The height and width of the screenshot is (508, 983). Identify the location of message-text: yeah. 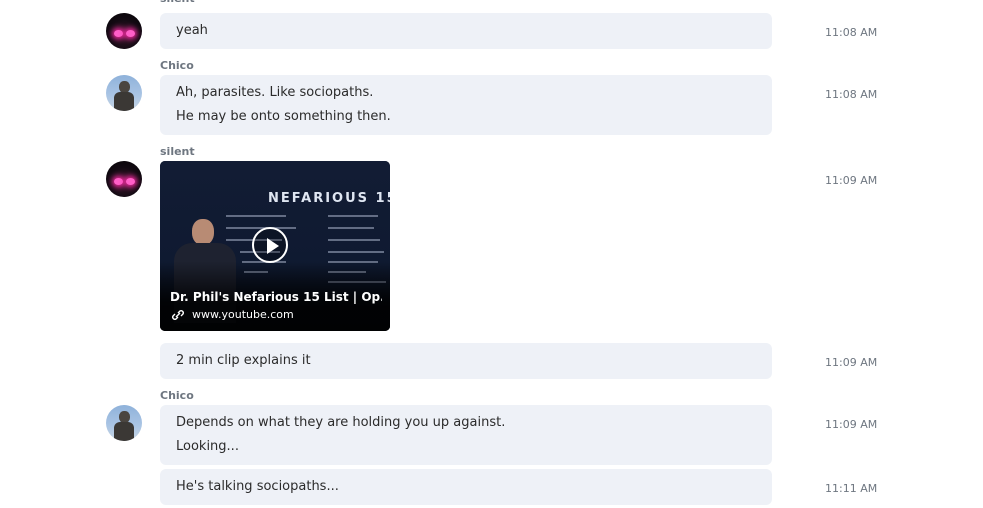
(192, 30).